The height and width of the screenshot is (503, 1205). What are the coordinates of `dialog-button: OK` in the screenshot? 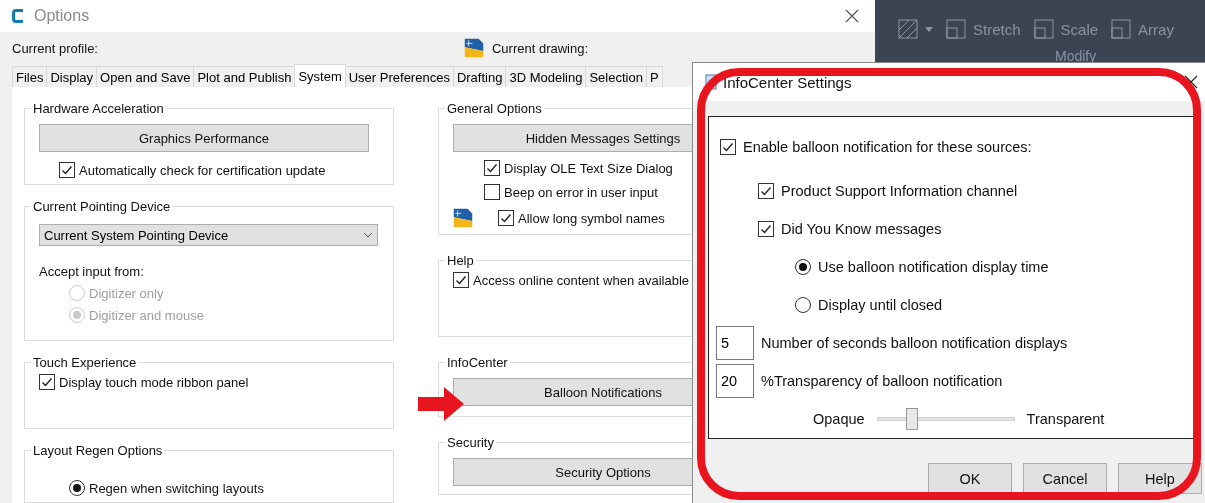 It's located at (970, 478).